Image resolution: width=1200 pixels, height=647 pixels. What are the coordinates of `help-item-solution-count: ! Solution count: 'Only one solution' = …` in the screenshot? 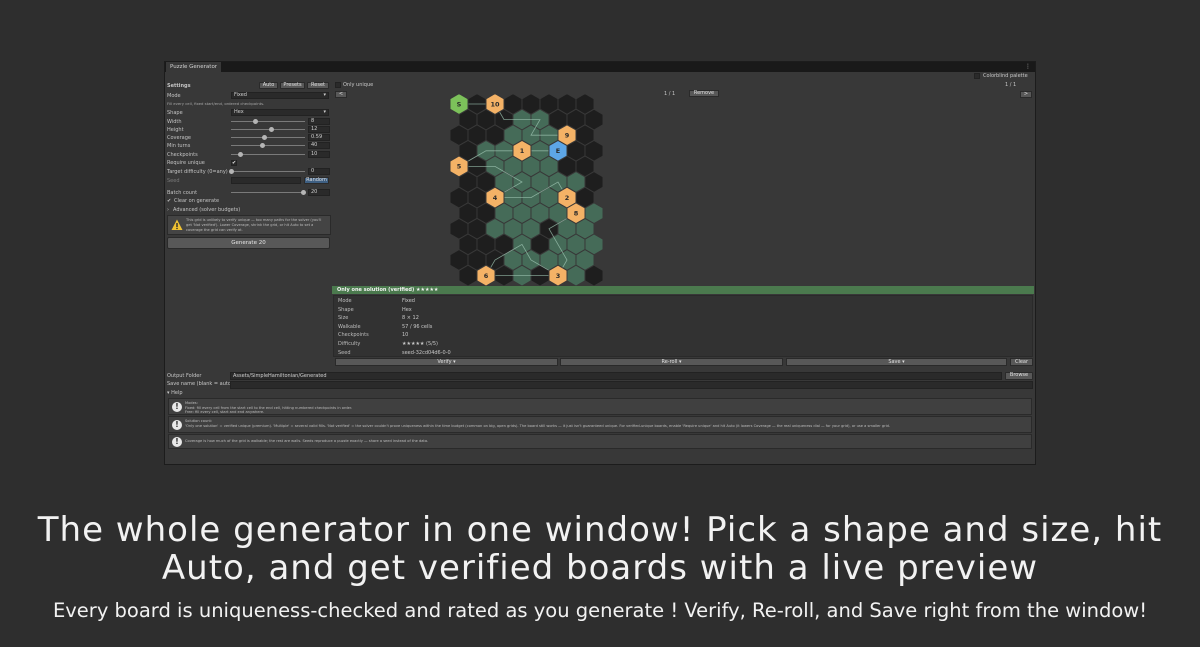 It's located at (600, 424).